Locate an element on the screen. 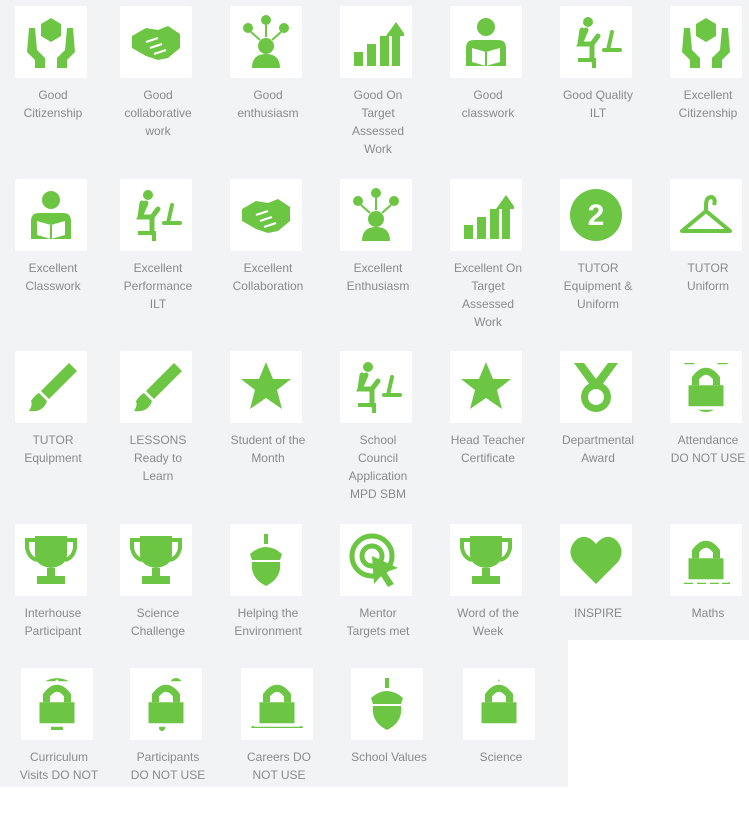 This screenshot has width=749, height=834. badge-label: School Values is located at coordinates (389, 757).